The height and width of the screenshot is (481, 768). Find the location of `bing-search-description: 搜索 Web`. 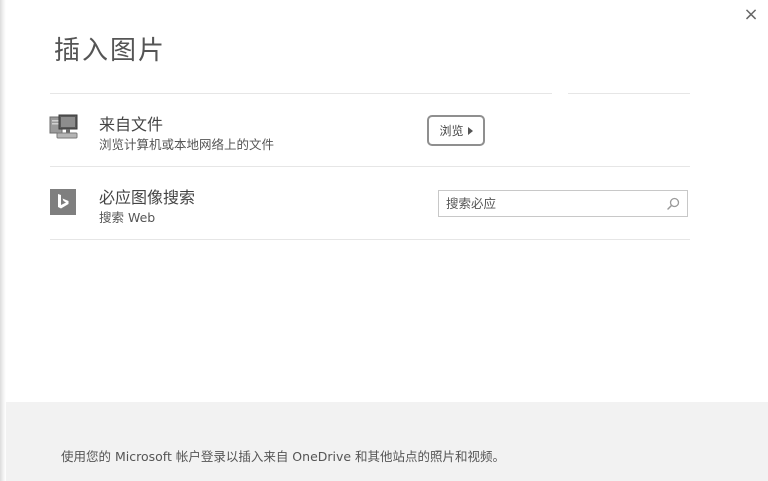

bing-search-description: 搜索 Web is located at coordinates (127, 217).